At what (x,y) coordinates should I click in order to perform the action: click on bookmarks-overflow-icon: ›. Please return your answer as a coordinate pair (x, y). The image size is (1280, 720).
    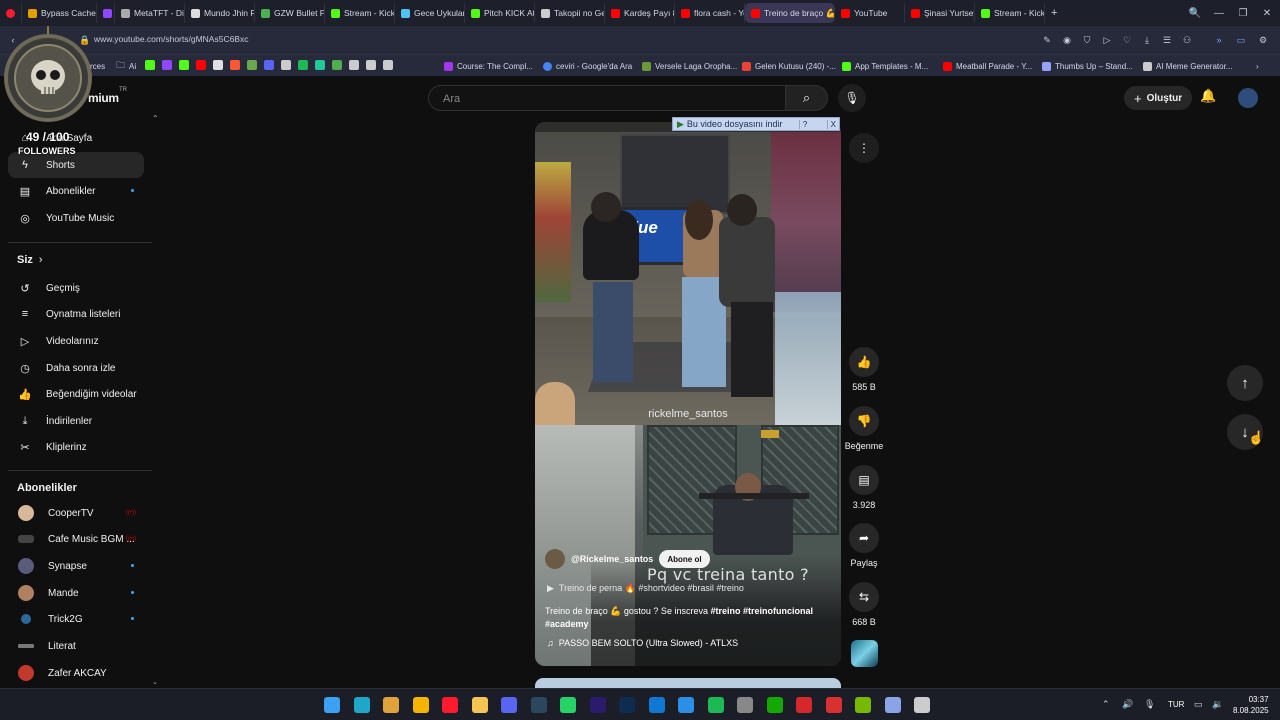
    Looking at the image, I should click on (1257, 66).